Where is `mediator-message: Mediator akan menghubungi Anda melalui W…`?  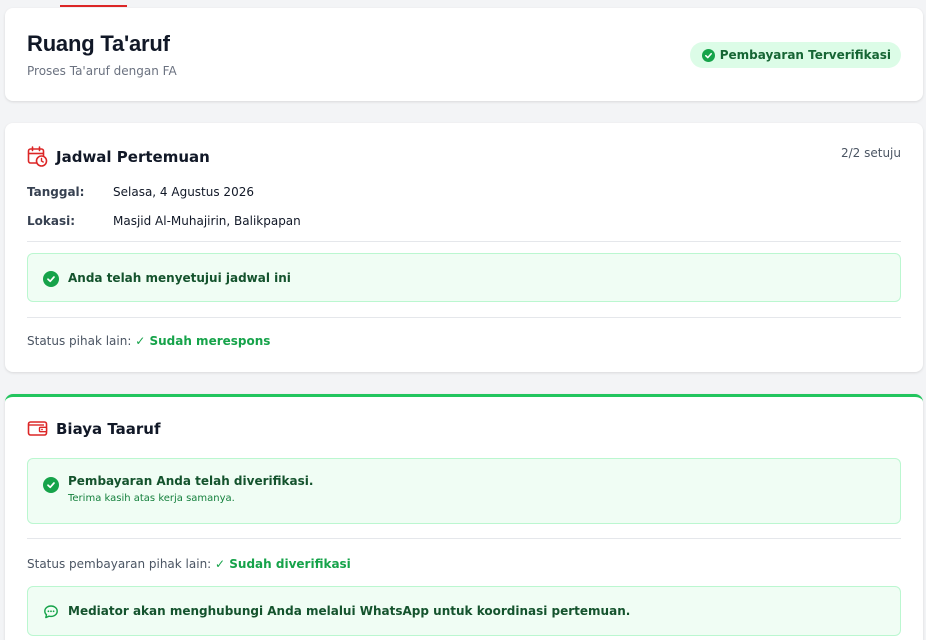 mediator-message: Mediator akan menghubungi Anda melalui W… is located at coordinates (349, 611).